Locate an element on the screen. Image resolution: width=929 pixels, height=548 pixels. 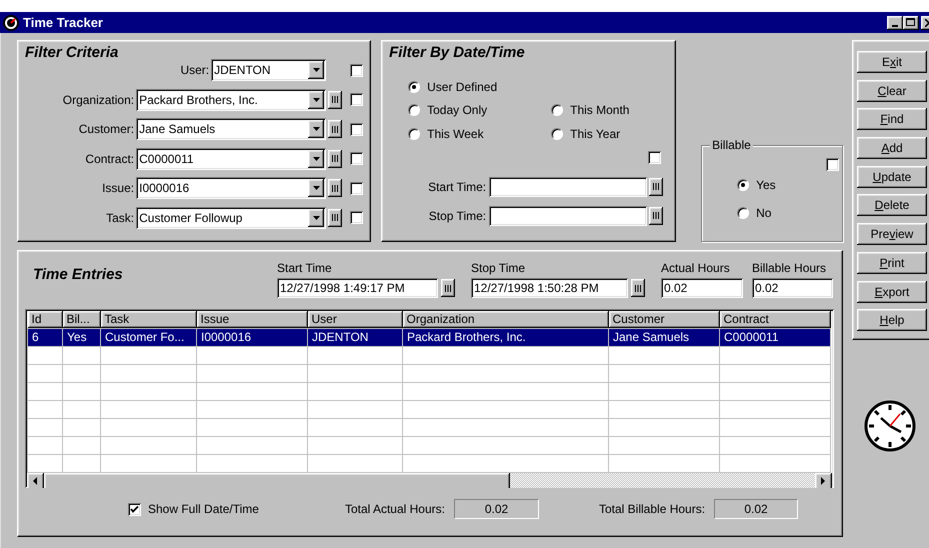
table-cell: 6 is located at coordinates (45, 337).